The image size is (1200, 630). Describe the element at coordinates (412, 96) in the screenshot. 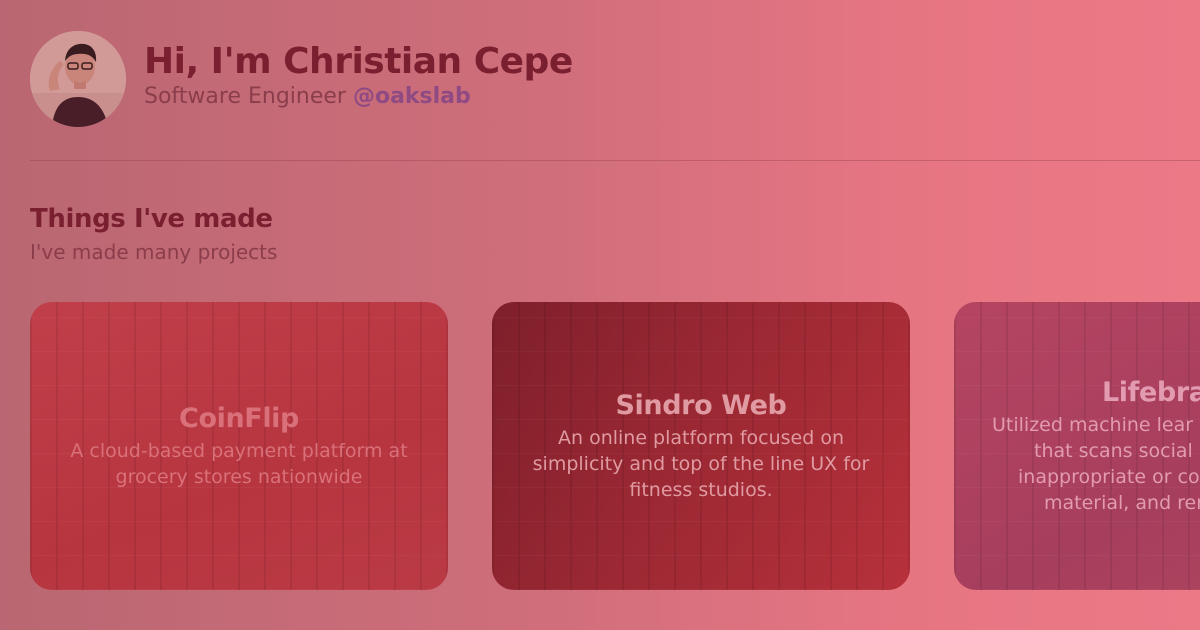

I see `handle-link: @oakslab` at that location.